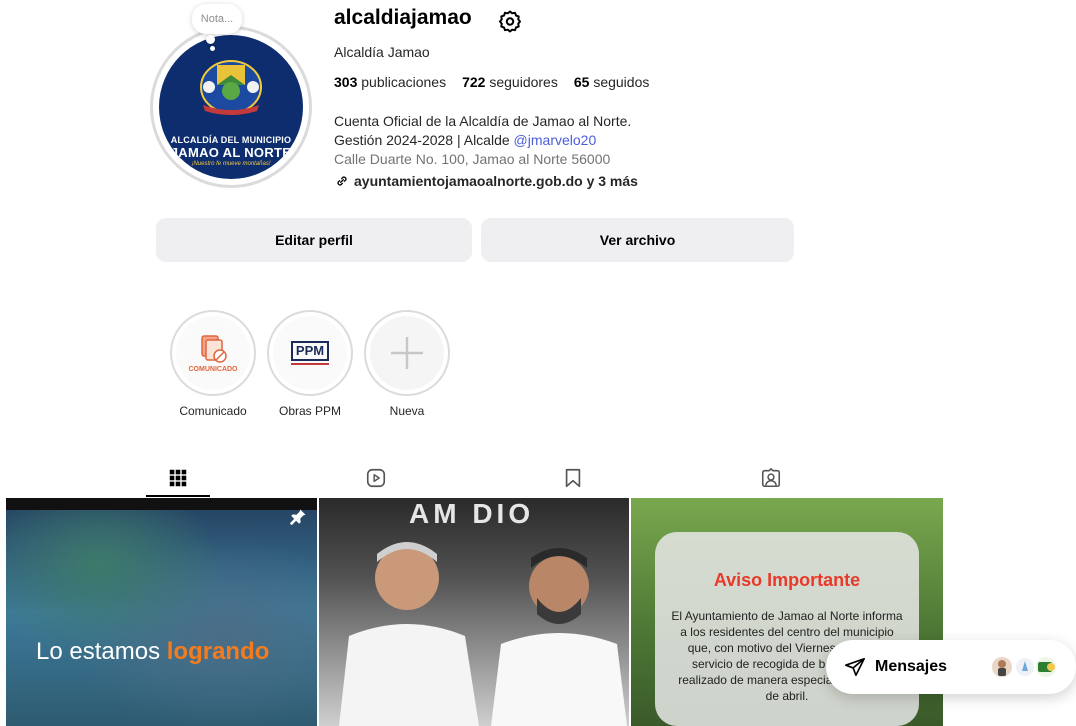 The image size is (1076, 726). I want to click on tab-tagged, so click(771, 478).